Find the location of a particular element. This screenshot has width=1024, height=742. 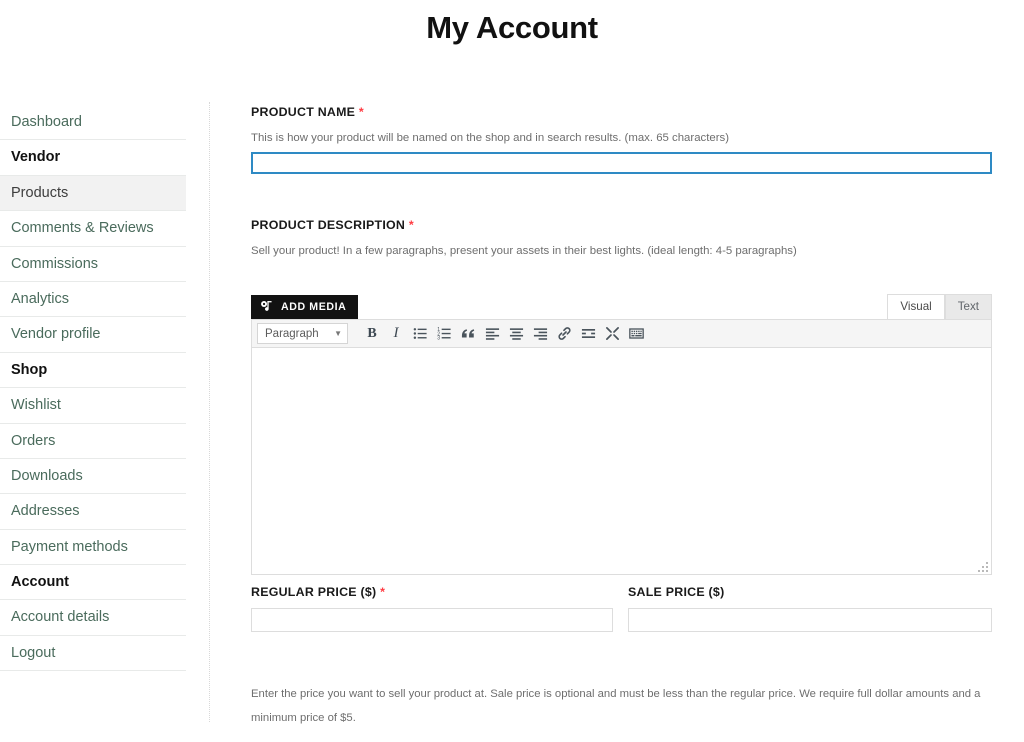

sidebar-item-addresses: Addresses is located at coordinates (93, 512).